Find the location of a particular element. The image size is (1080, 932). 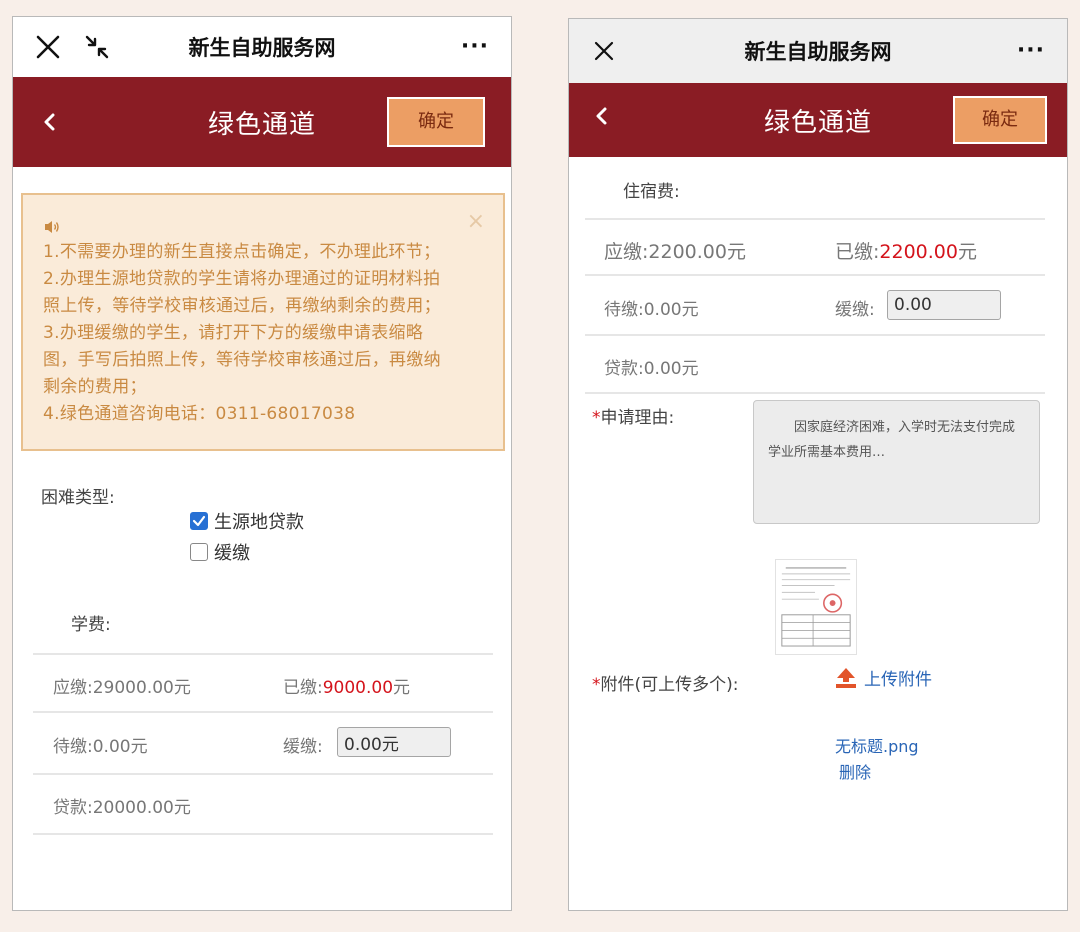

option-defer: 缓缴 is located at coordinates (220, 552).